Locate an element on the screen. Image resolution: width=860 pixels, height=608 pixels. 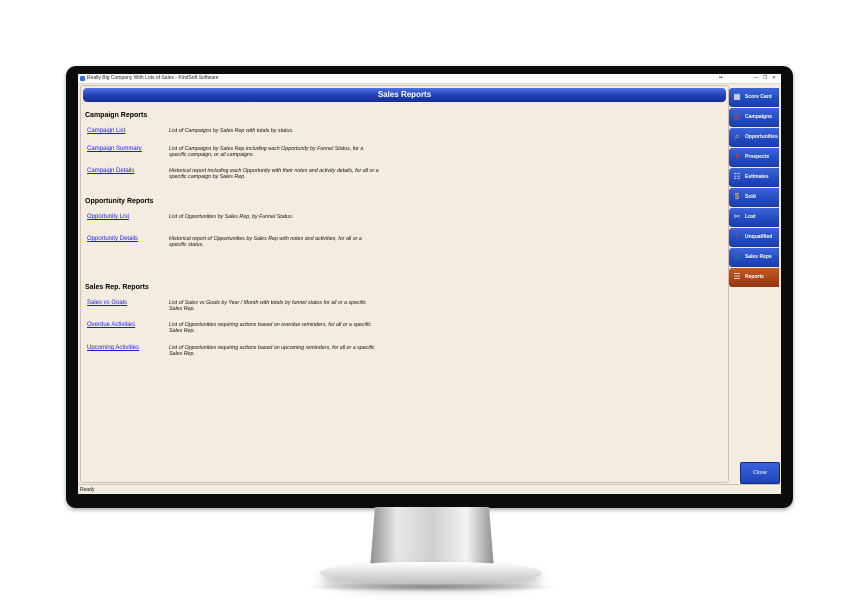
campaigns-icon: ◎ is located at coordinates (737, 116).